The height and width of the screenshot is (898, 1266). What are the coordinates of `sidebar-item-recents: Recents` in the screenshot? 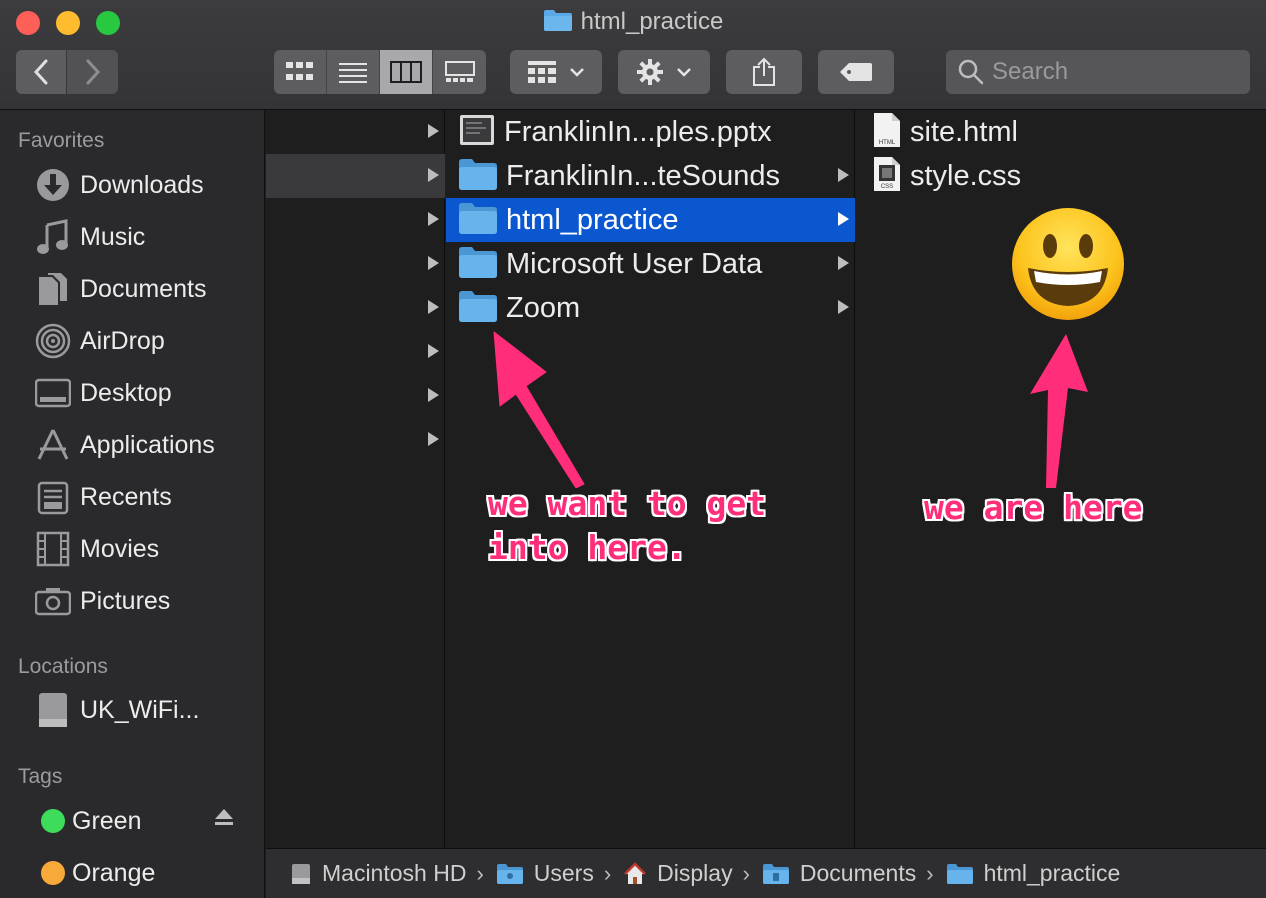 It's located at (146, 497).